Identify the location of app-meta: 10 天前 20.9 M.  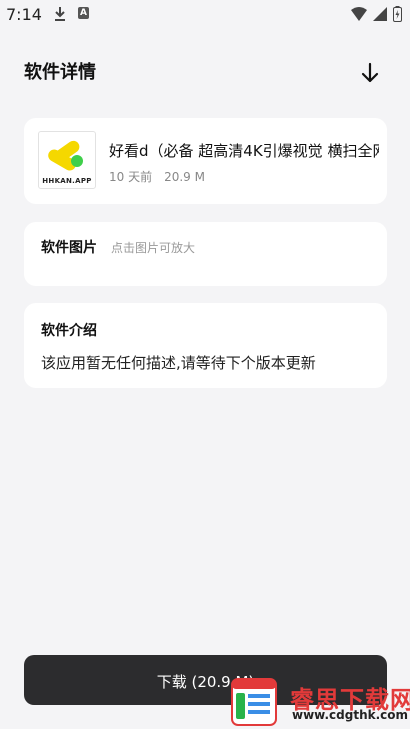
(157, 176).